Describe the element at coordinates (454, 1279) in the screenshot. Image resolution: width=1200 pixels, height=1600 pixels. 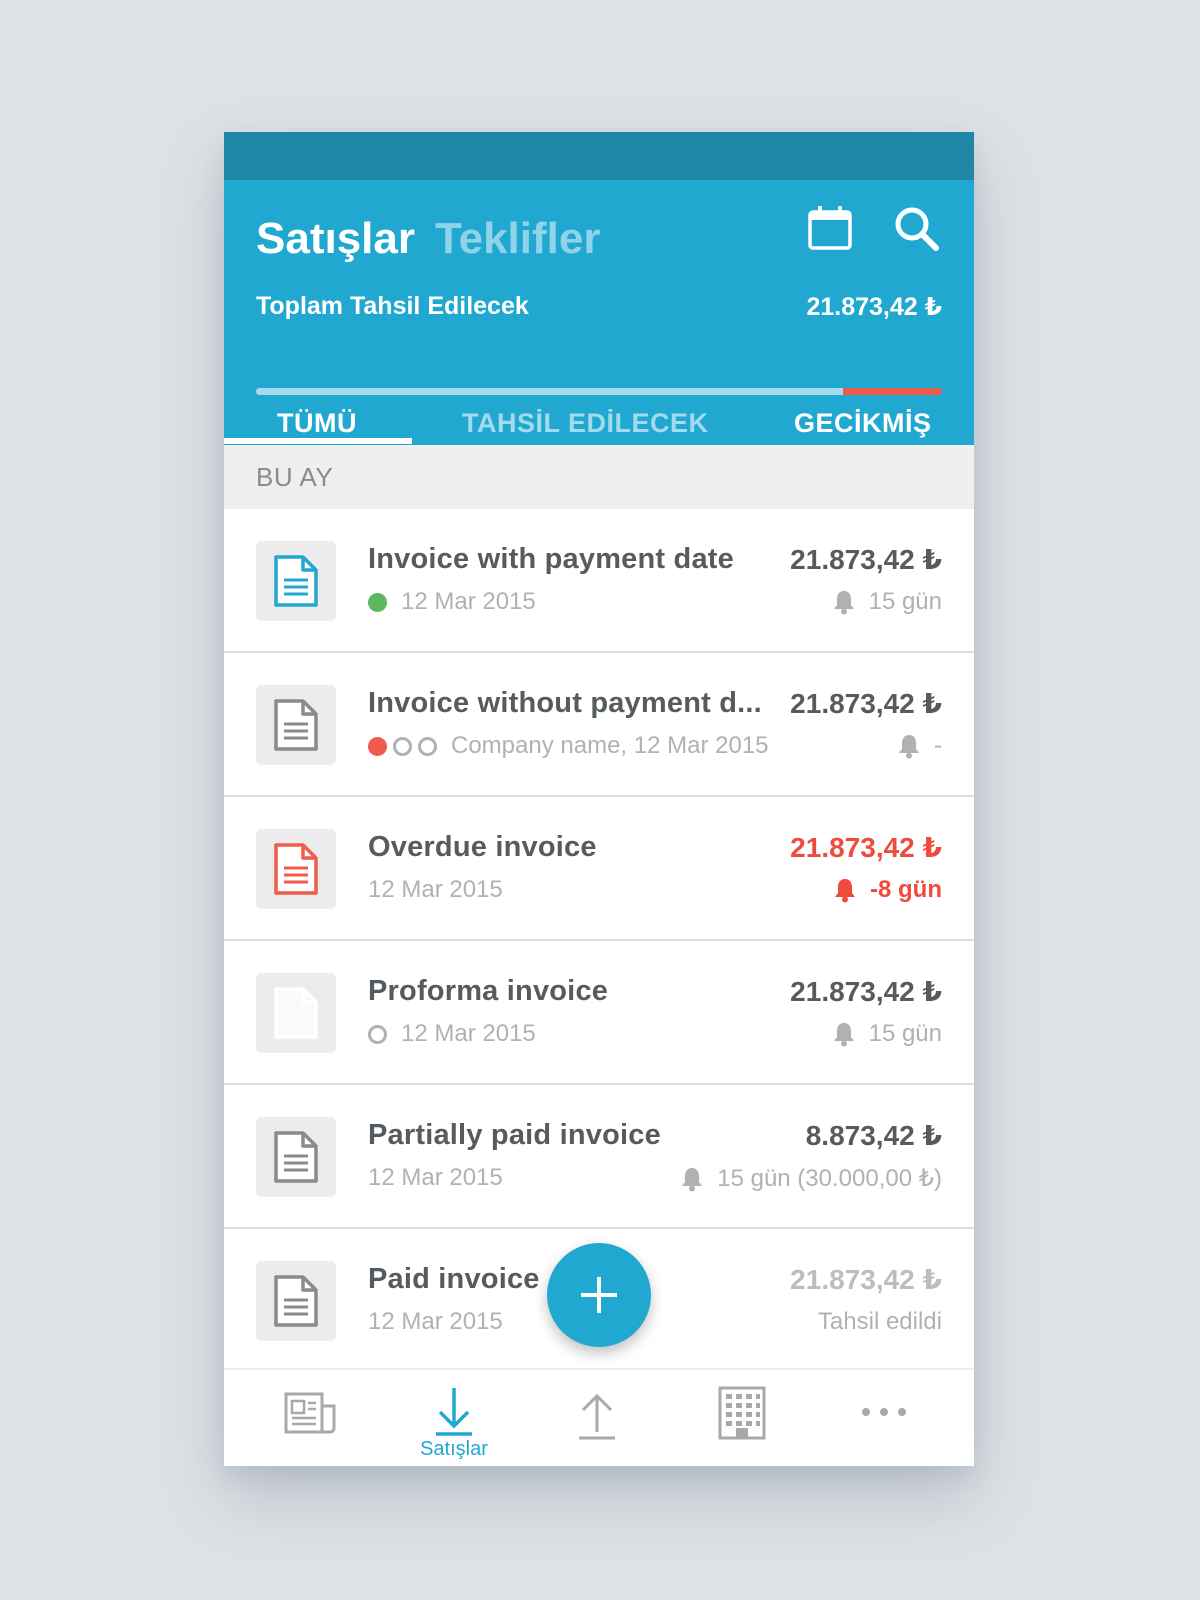
I see `invoice-title: Paid invoice` at that location.